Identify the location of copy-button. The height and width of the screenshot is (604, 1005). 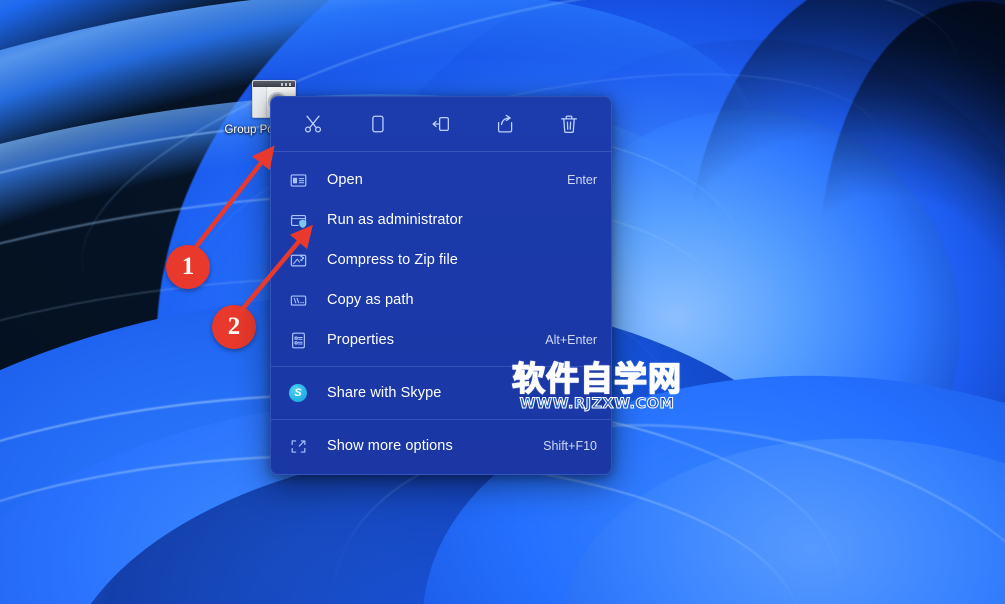
(377, 124).